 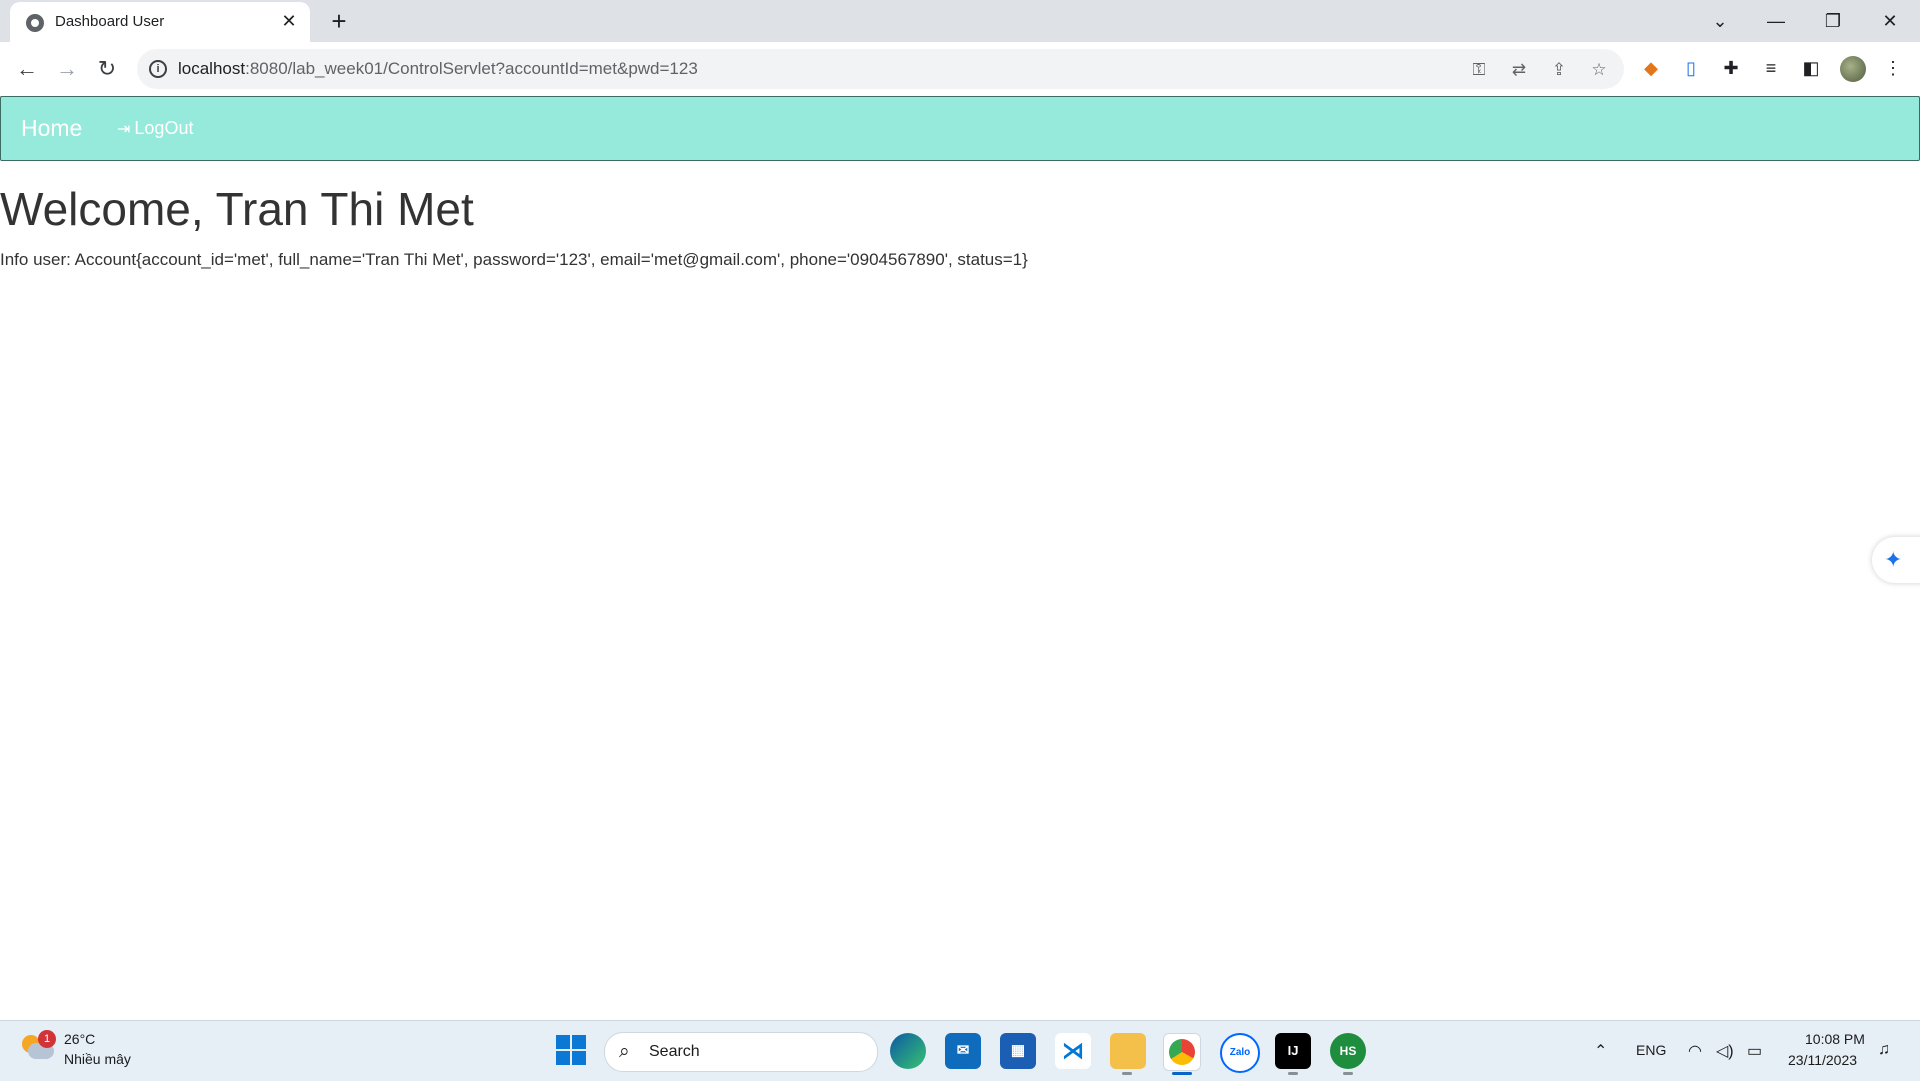 I want to click on zalo-icon: Zalo, so click(x=1240, y=1053).